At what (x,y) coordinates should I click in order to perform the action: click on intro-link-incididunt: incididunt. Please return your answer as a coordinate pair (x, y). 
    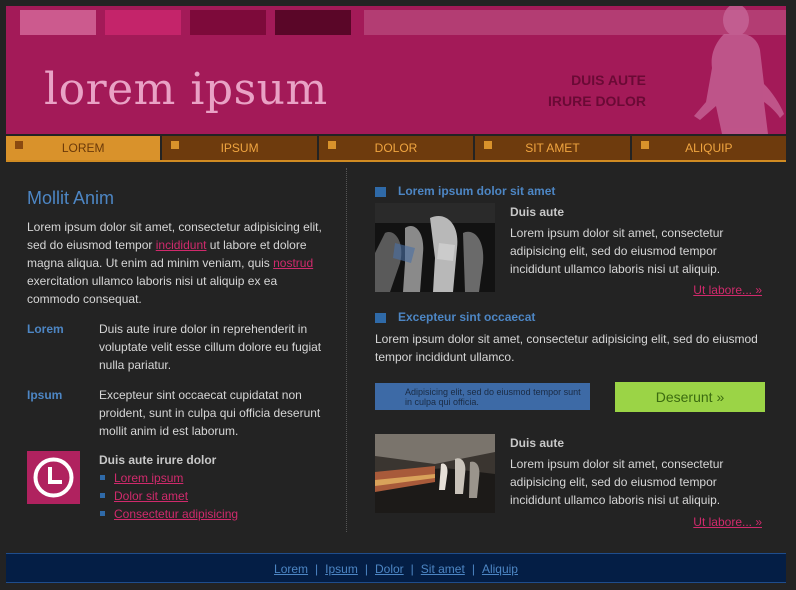
    Looking at the image, I should click on (181, 245).